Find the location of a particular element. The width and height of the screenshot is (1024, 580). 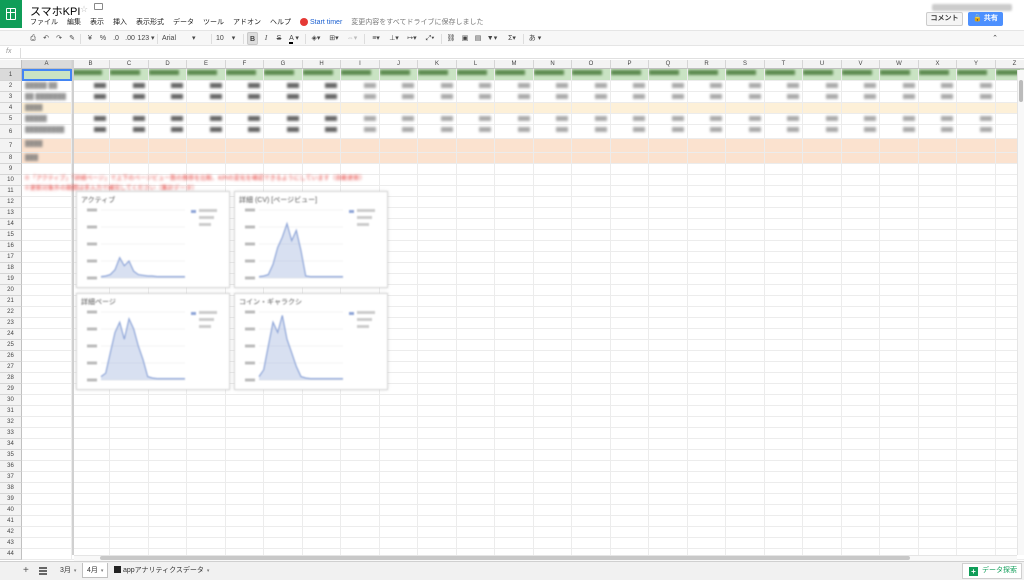

percent-button: % is located at coordinates (103, 38).